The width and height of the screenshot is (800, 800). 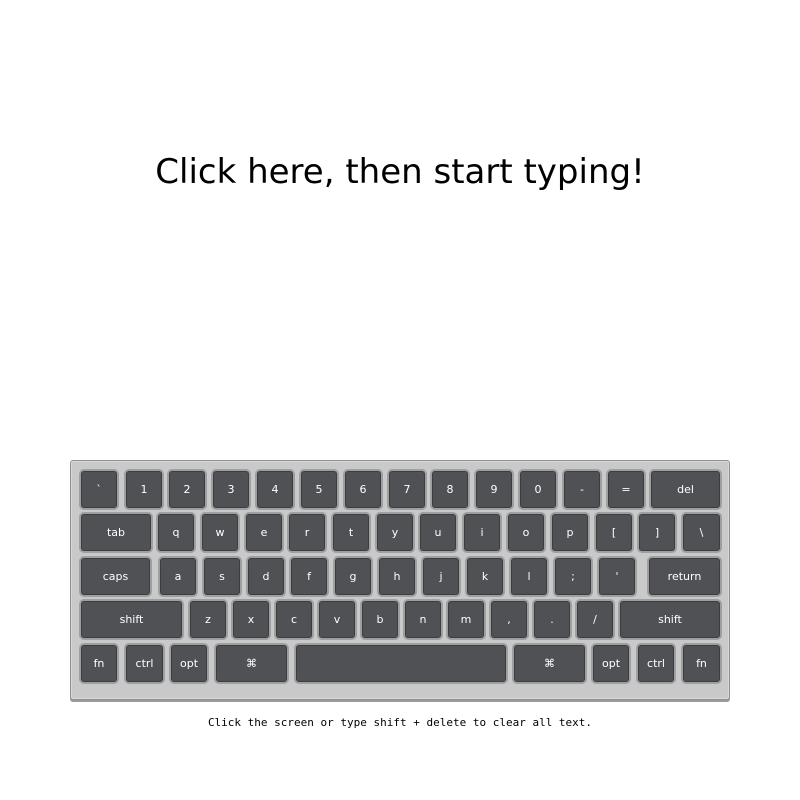 What do you see at coordinates (319, 489) in the screenshot?
I see `key-5-r0-5: 5` at bounding box center [319, 489].